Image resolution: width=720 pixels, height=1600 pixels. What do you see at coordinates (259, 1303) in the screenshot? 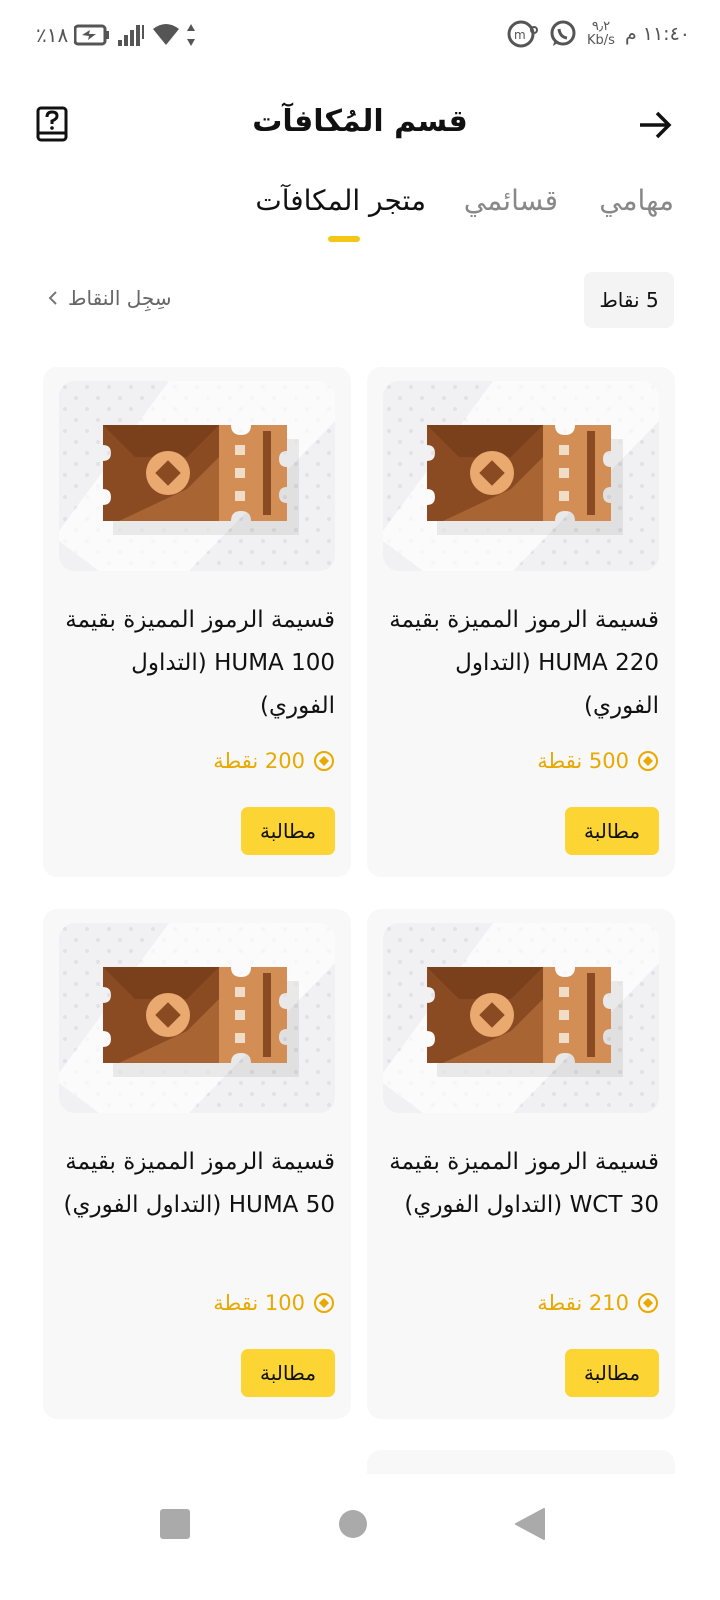
I see `reward-price-label: 100 نقطة` at bounding box center [259, 1303].